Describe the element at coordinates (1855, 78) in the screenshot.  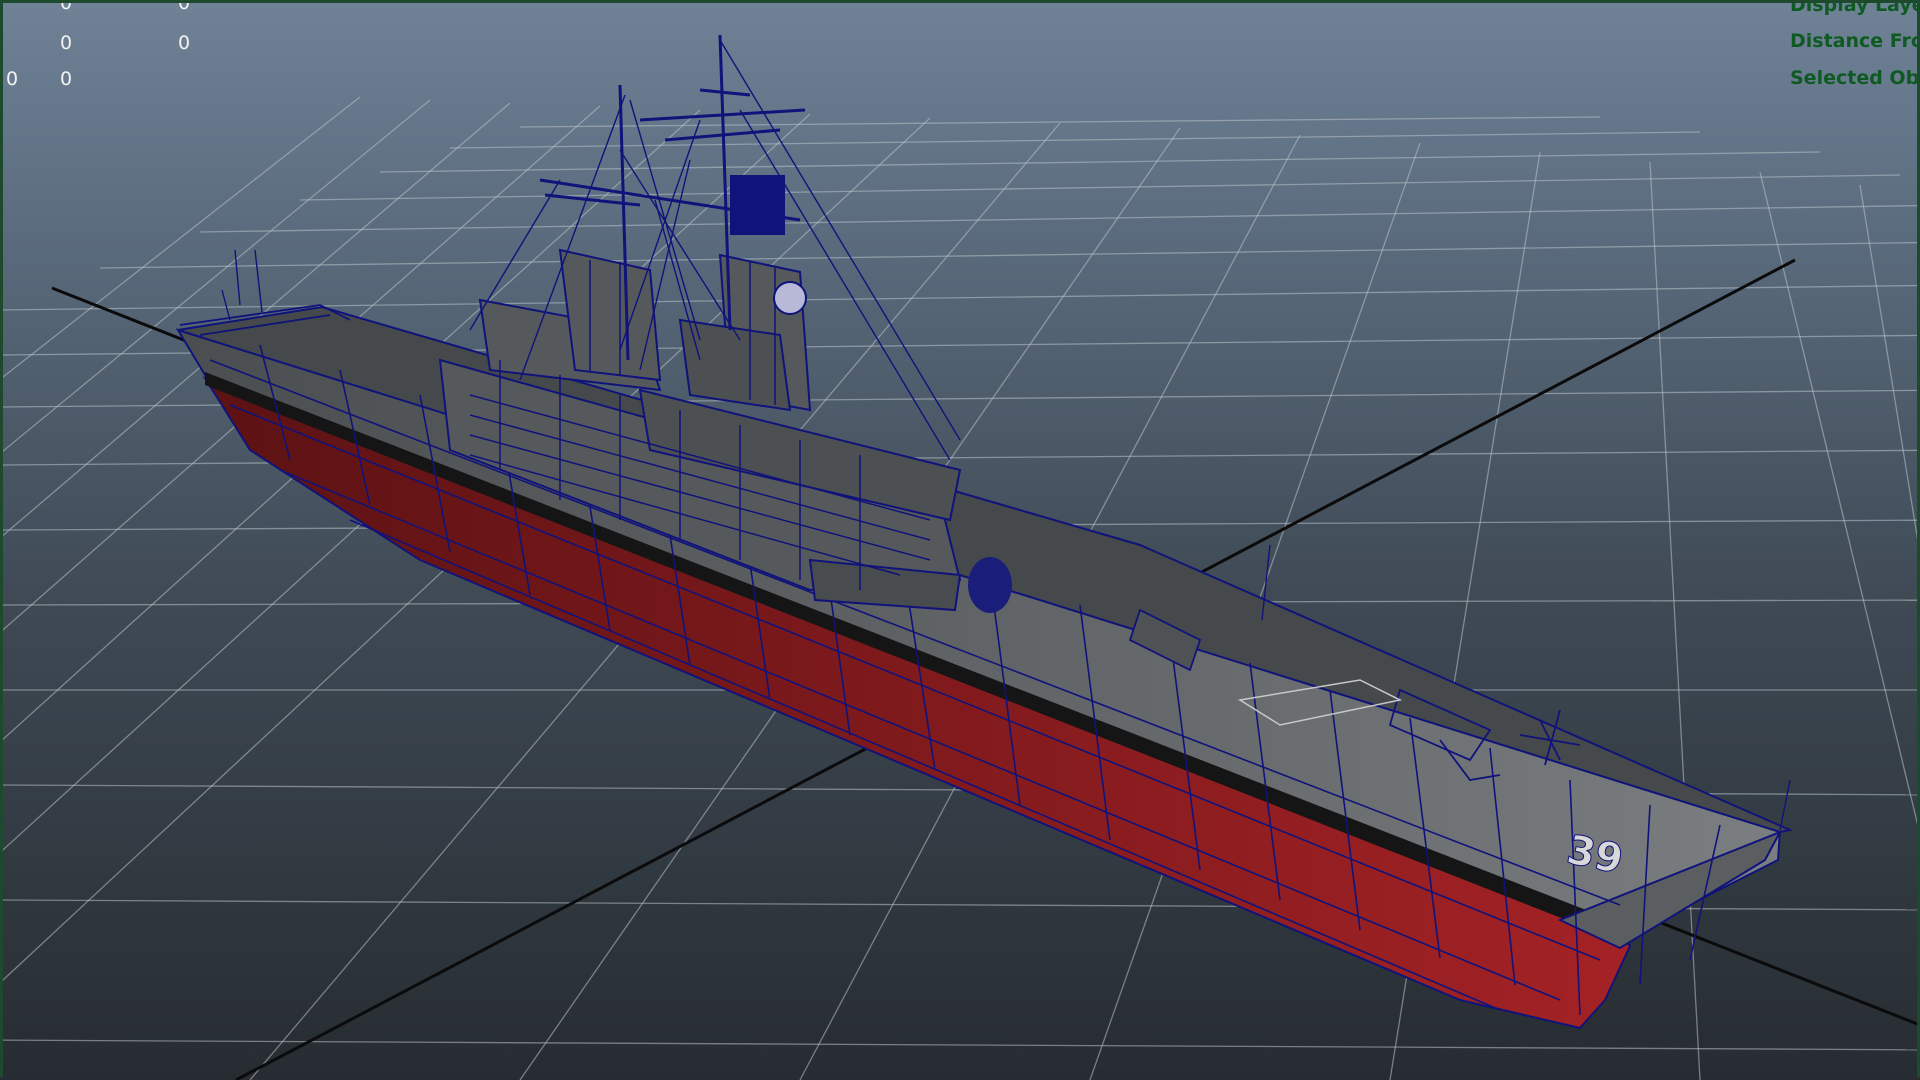
I see `hud-label-selected-objects: Selected Obj` at that location.